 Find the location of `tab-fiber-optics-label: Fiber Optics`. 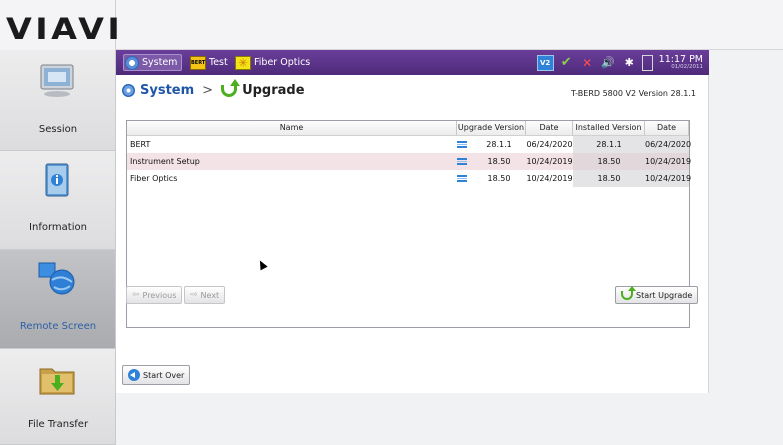

tab-fiber-optics-label: Fiber Optics is located at coordinates (282, 62).